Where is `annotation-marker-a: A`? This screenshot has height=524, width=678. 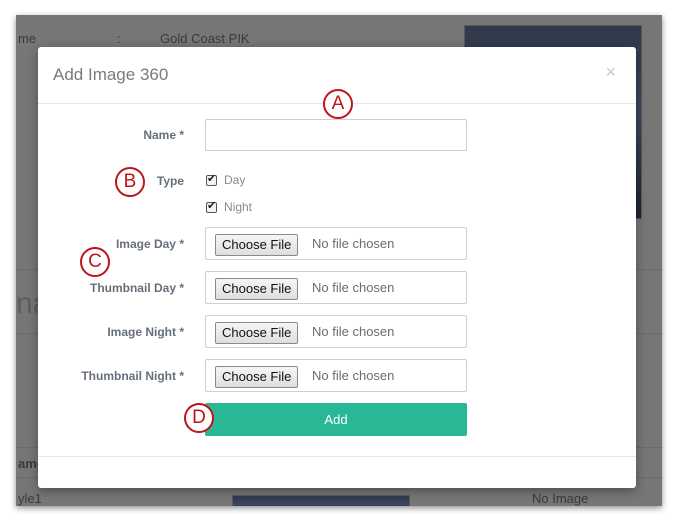 annotation-marker-a: A is located at coordinates (338, 104).